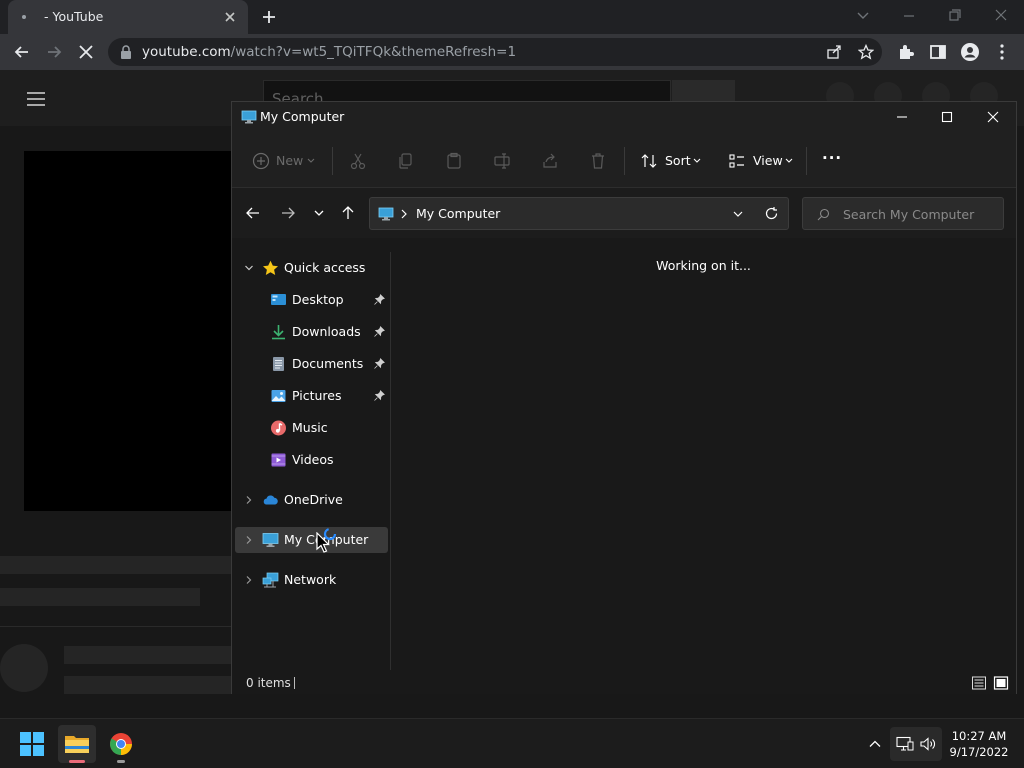 The width and height of the screenshot is (1024, 768). Describe the element at coordinates (906, 52) in the screenshot. I see `extensions-icon` at that location.